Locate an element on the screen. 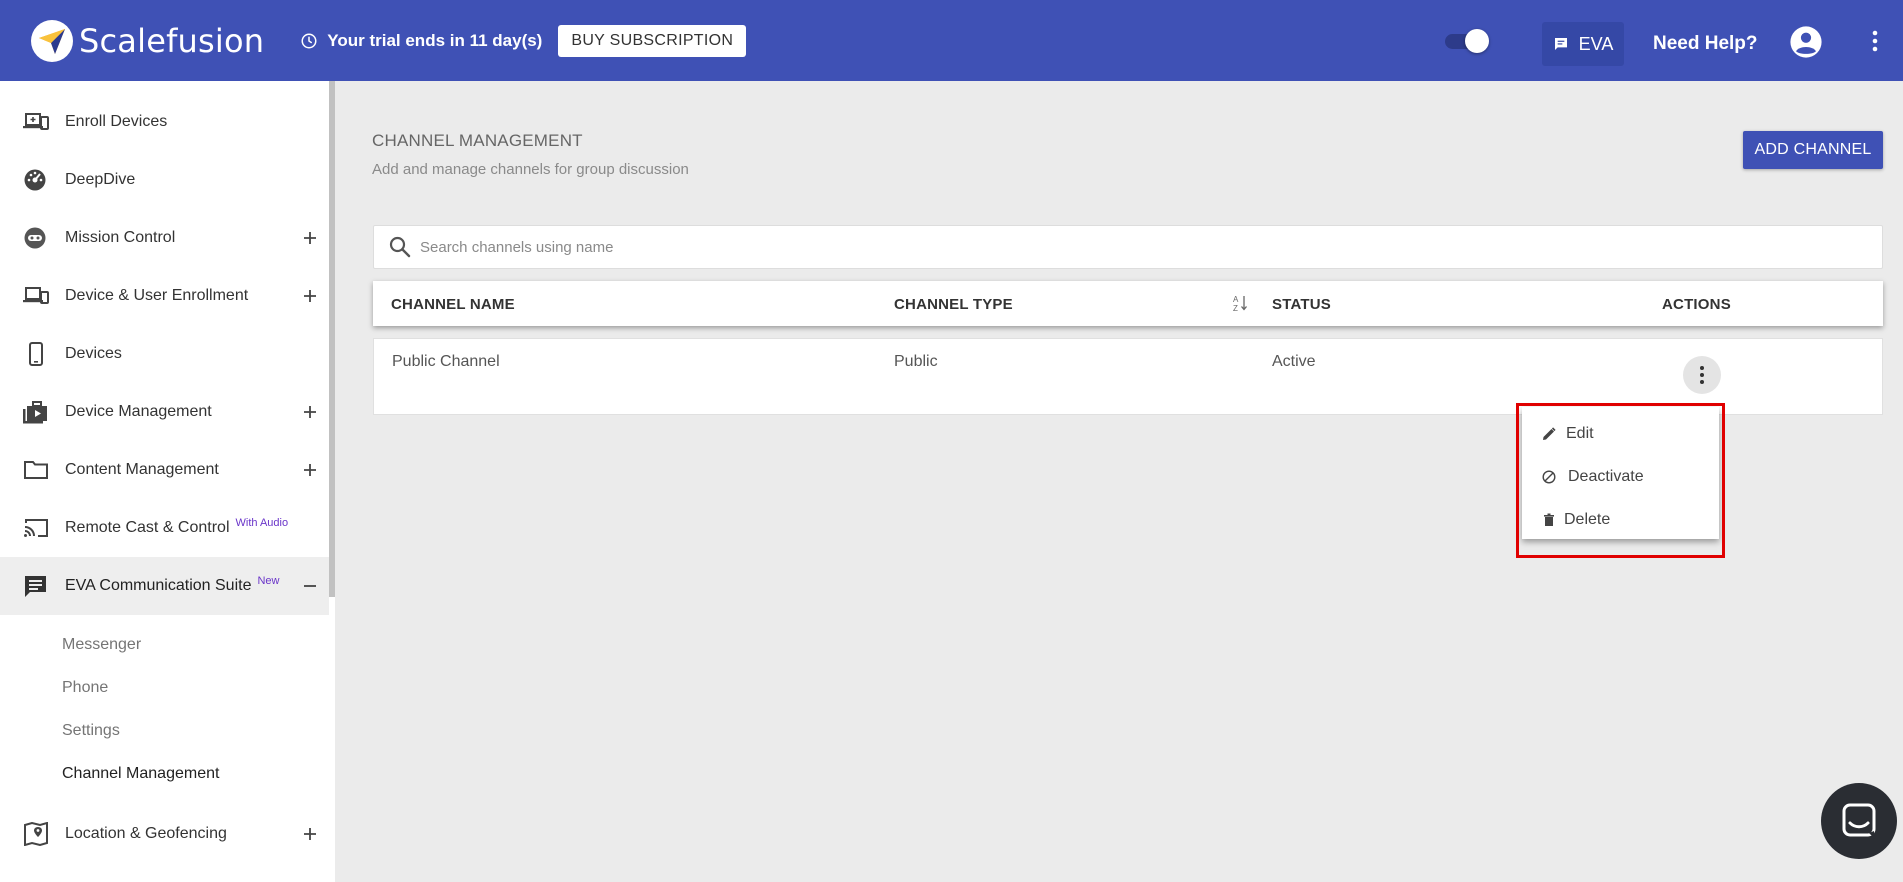 This screenshot has height=882, width=1903. subnav-phone: Phone is located at coordinates (85, 688).